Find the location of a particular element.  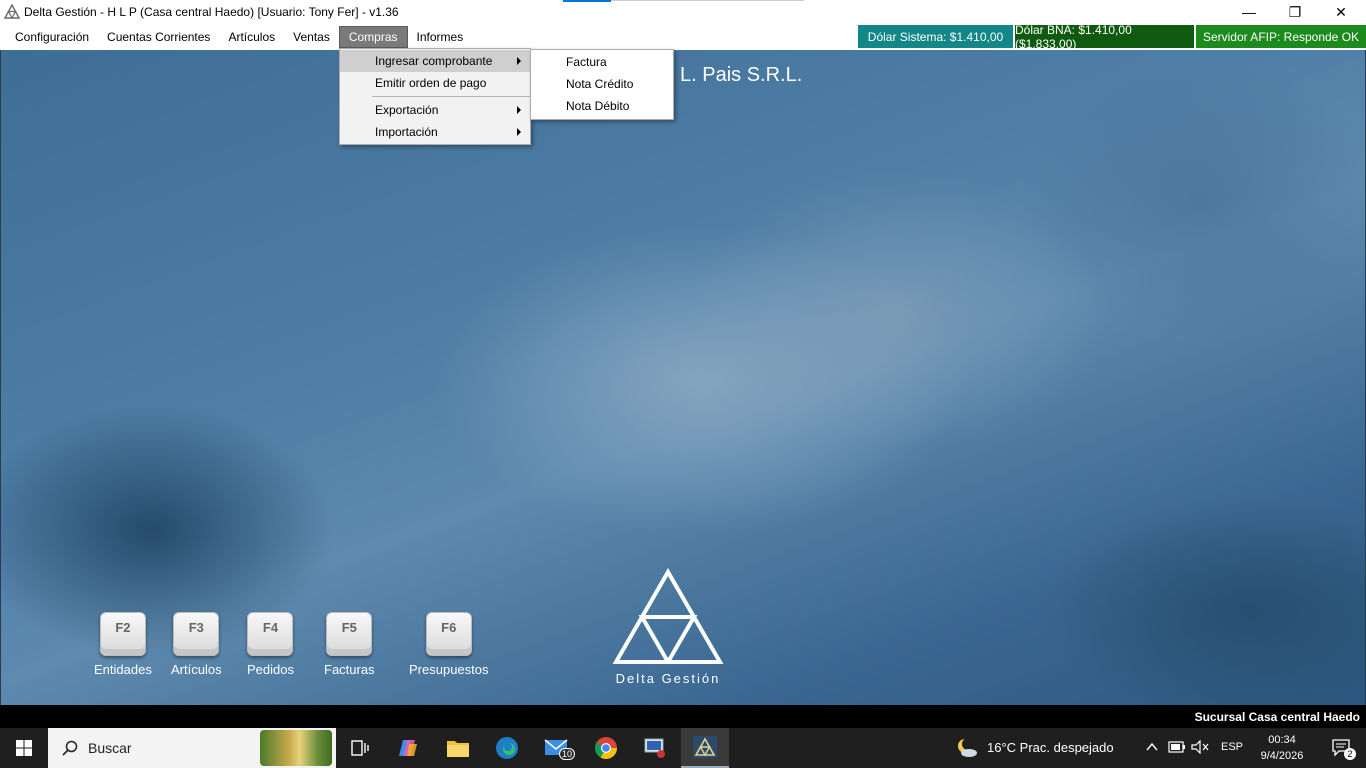

task-view-icon is located at coordinates (360, 748).